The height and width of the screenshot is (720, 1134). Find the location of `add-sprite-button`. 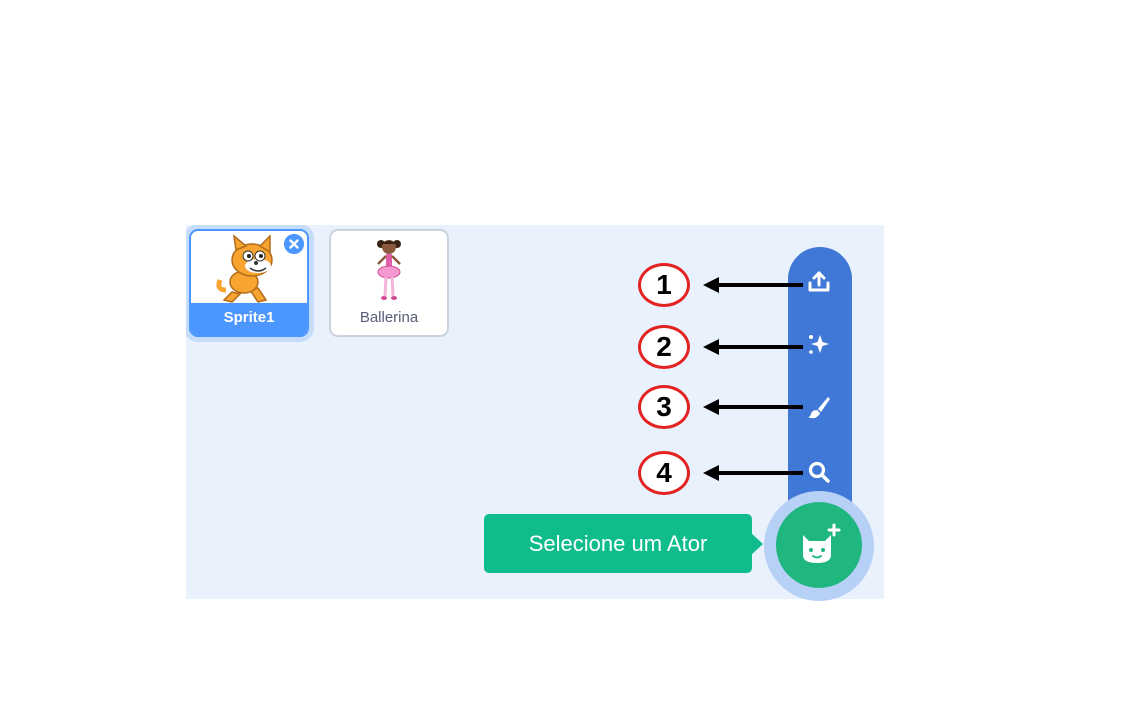

add-sprite-button is located at coordinates (819, 545).